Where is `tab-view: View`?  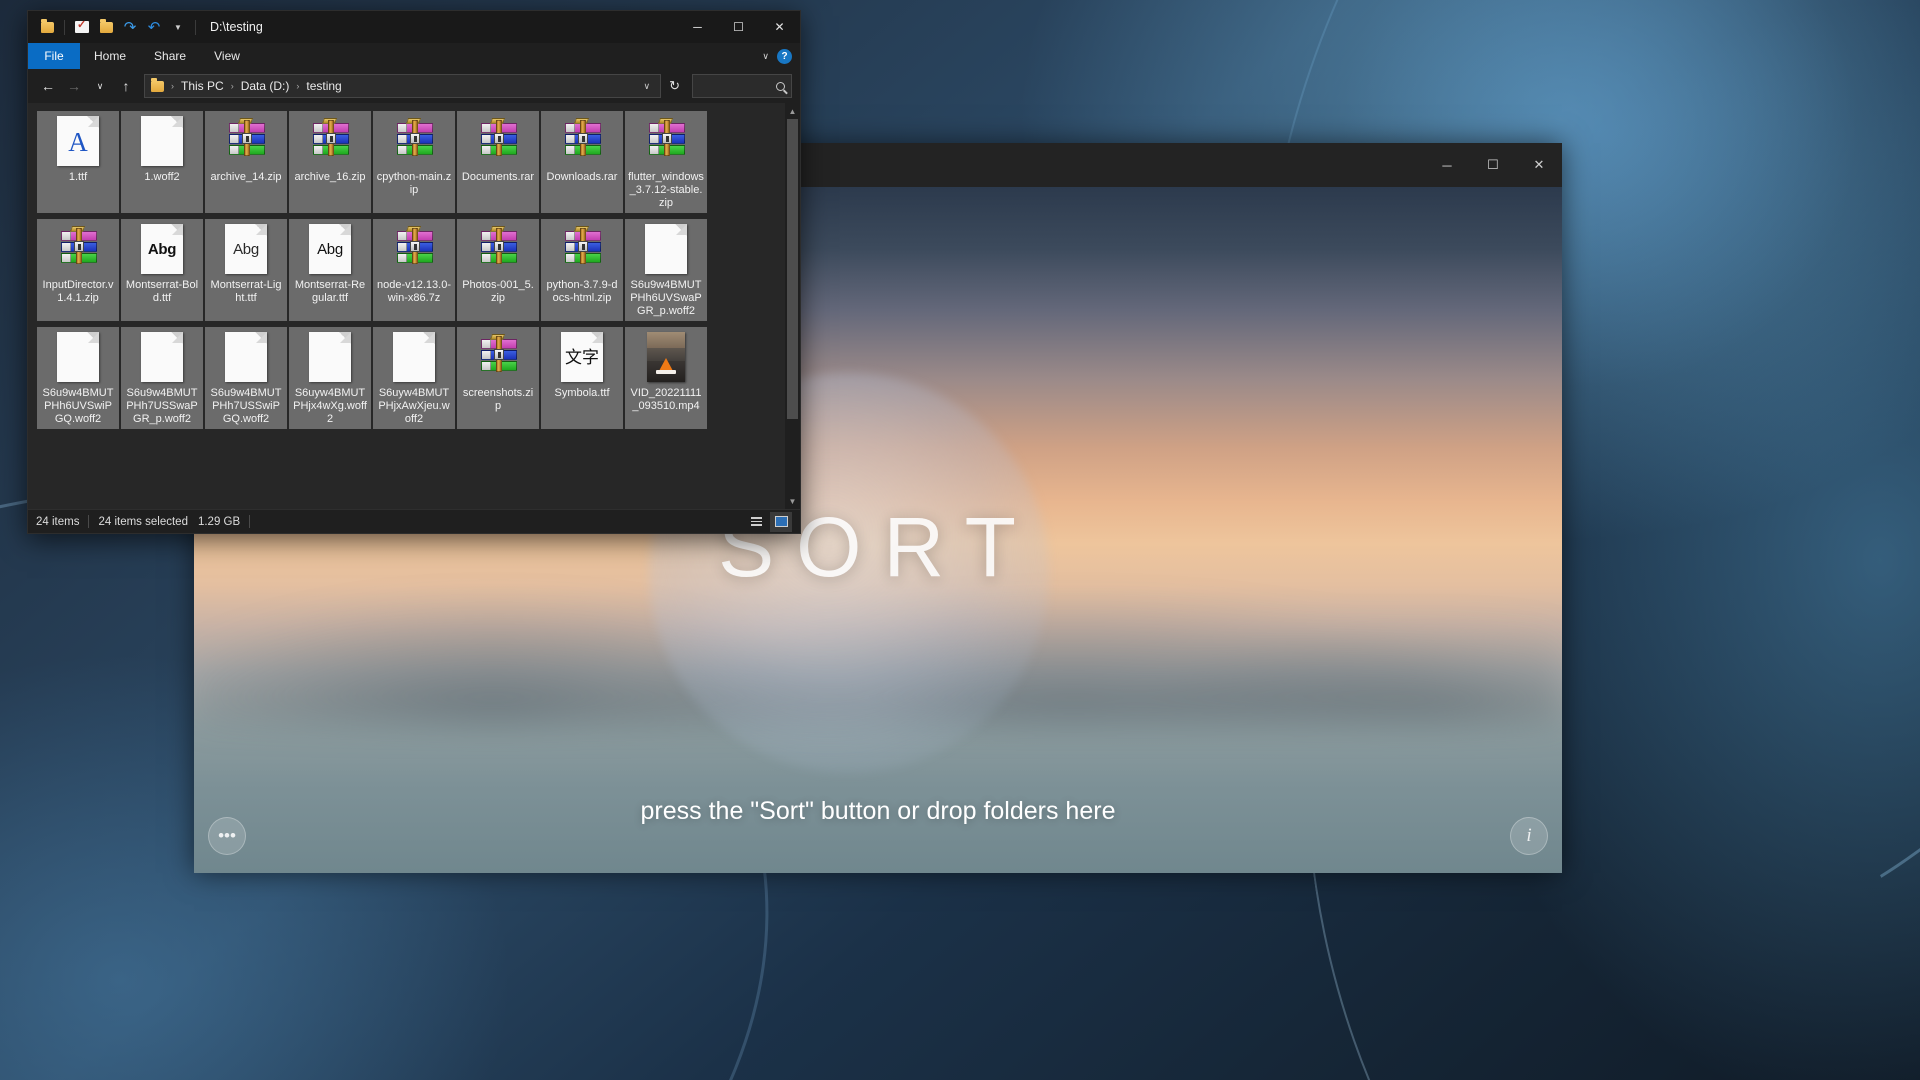 tab-view: View is located at coordinates (227, 56).